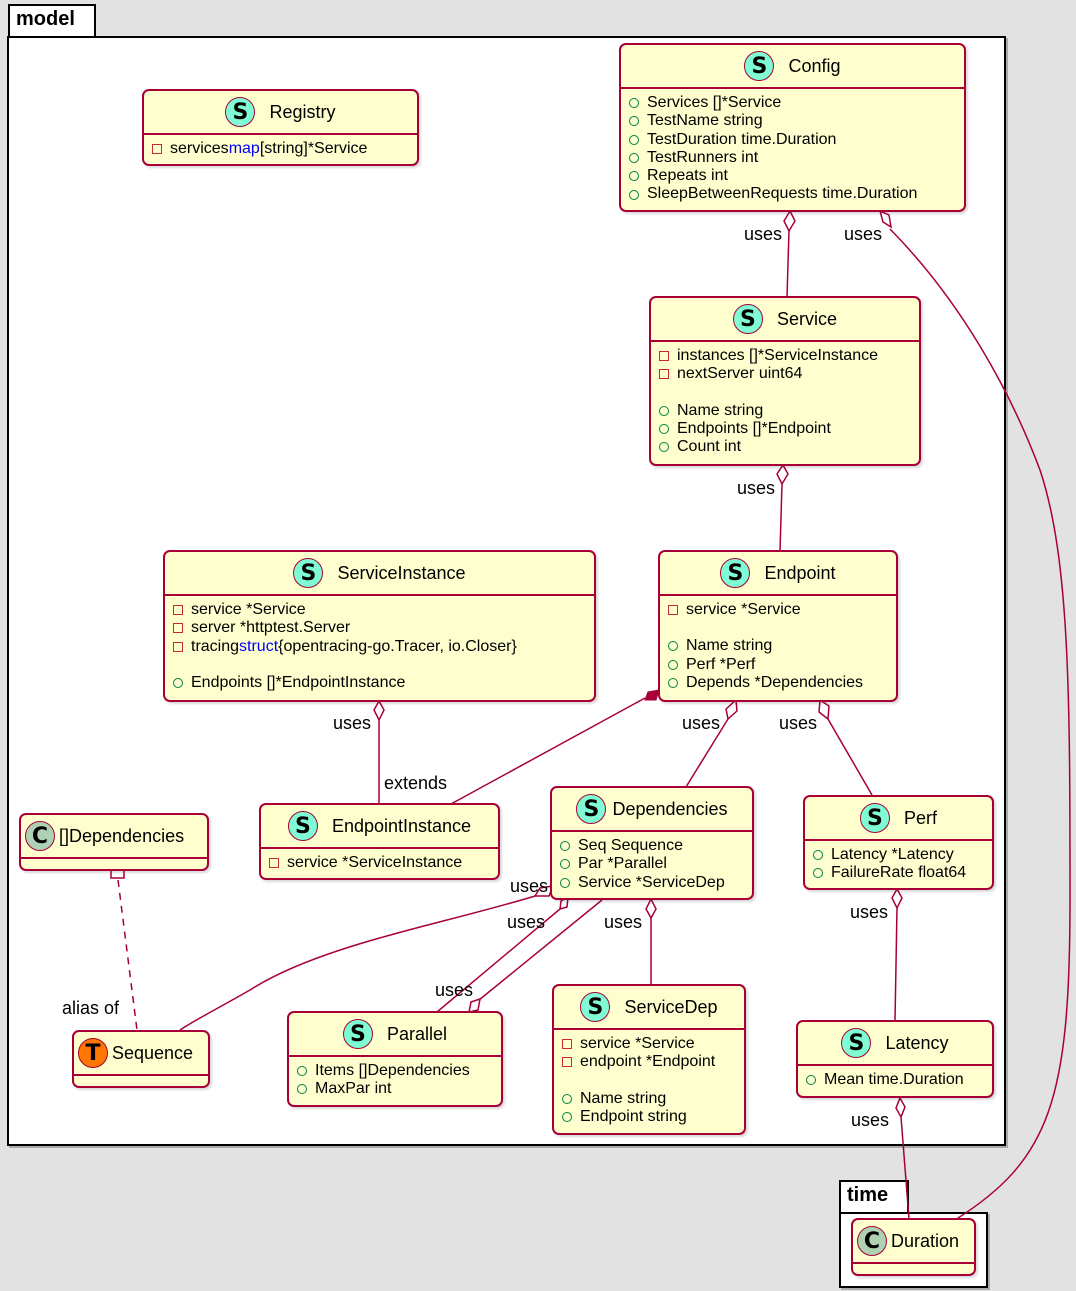 The width and height of the screenshot is (1076, 1291). I want to click on field: MaxPar int, so click(395, 1089).